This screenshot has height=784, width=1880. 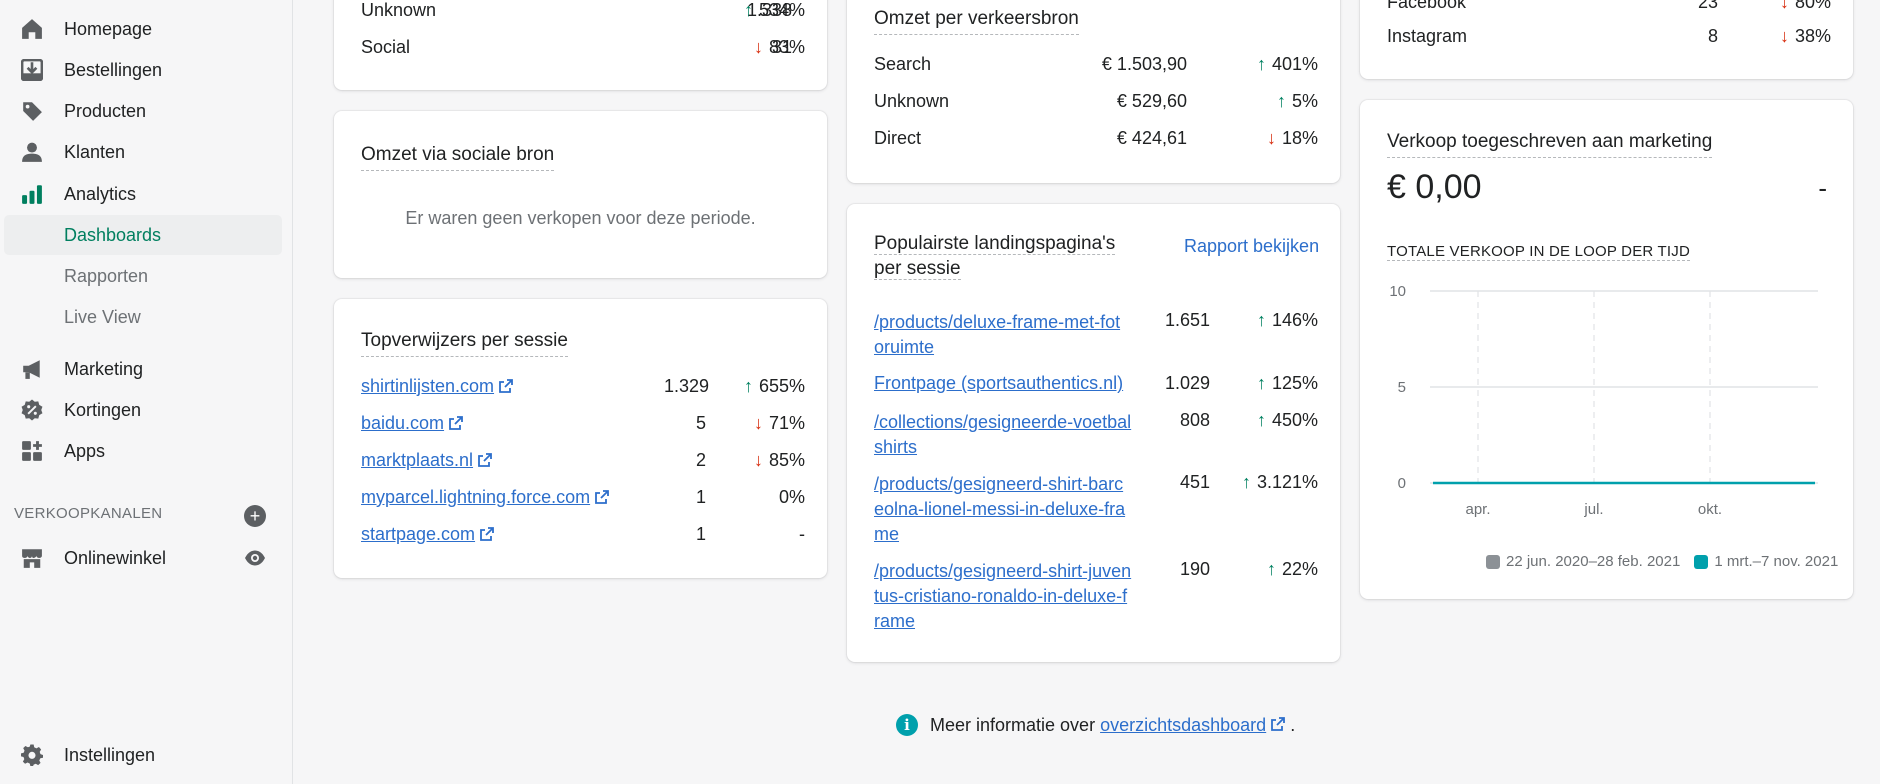 What do you see at coordinates (1550, 144) in the screenshot?
I see `card-title: Verkoop toegeschreven aan marketing` at bounding box center [1550, 144].